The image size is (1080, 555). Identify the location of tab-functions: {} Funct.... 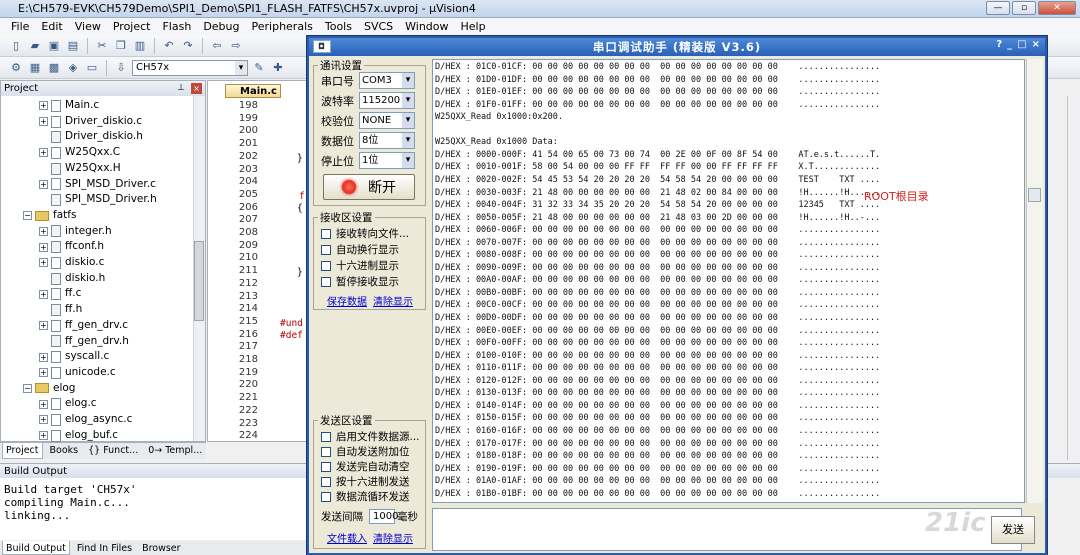
(113, 451).